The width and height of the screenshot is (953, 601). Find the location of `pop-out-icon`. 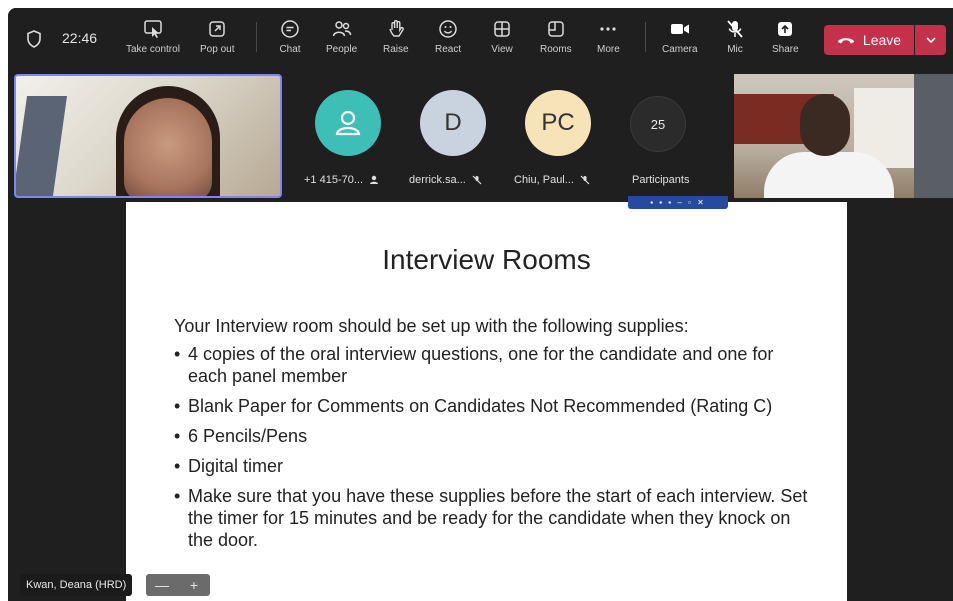

pop-out-icon is located at coordinates (217, 29).